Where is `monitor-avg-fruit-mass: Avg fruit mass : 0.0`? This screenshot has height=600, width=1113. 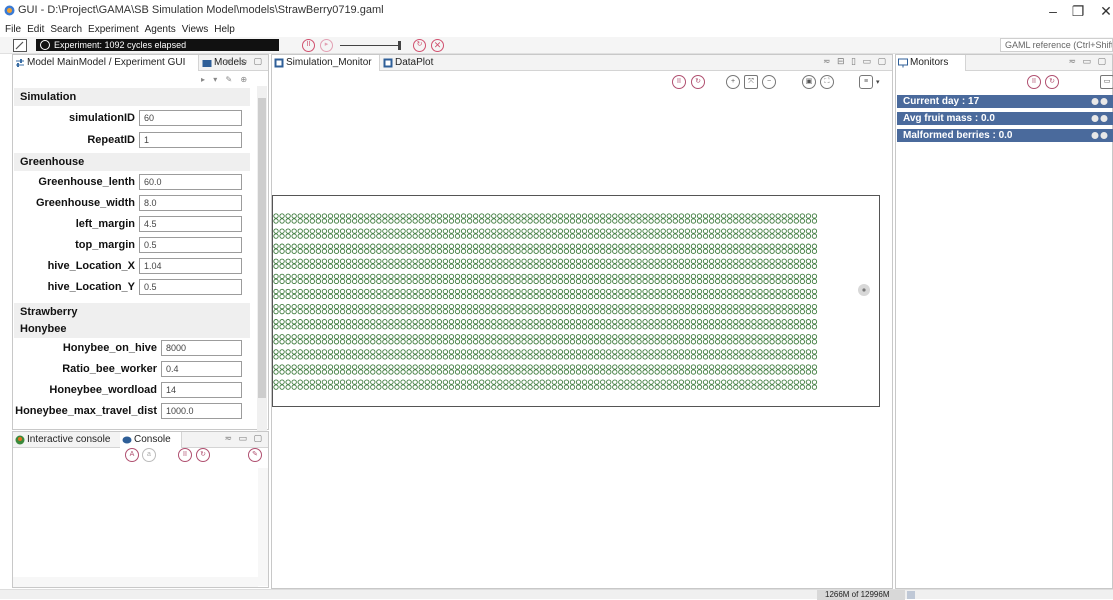
monitor-avg-fruit-mass: Avg fruit mass : 0.0 is located at coordinates (1005, 118).